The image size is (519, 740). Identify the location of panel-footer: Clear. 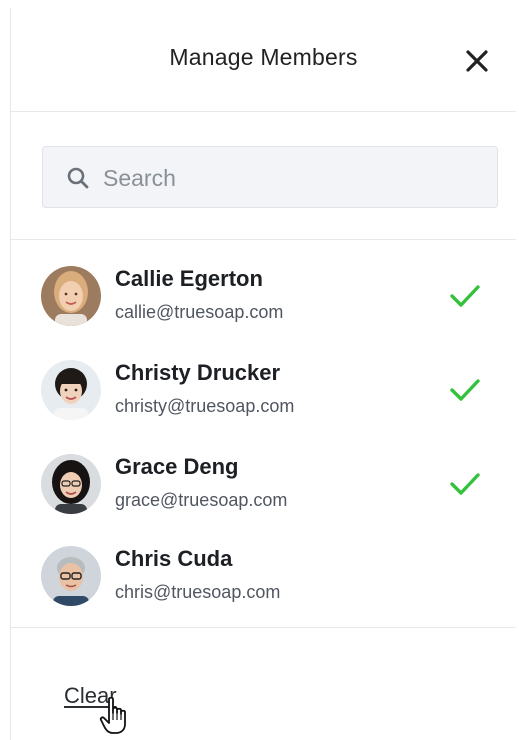
(263, 684).